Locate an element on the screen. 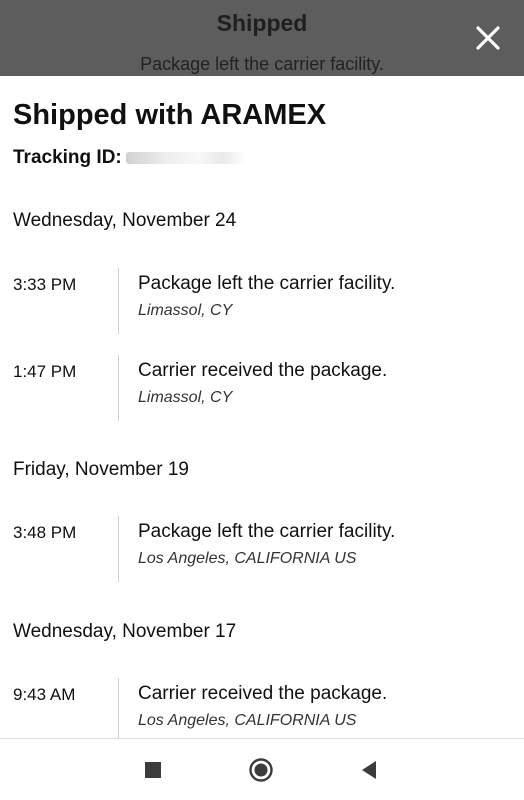 The width and height of the screenshot is (524, 800). close-button is located at coordinates (488, 38).